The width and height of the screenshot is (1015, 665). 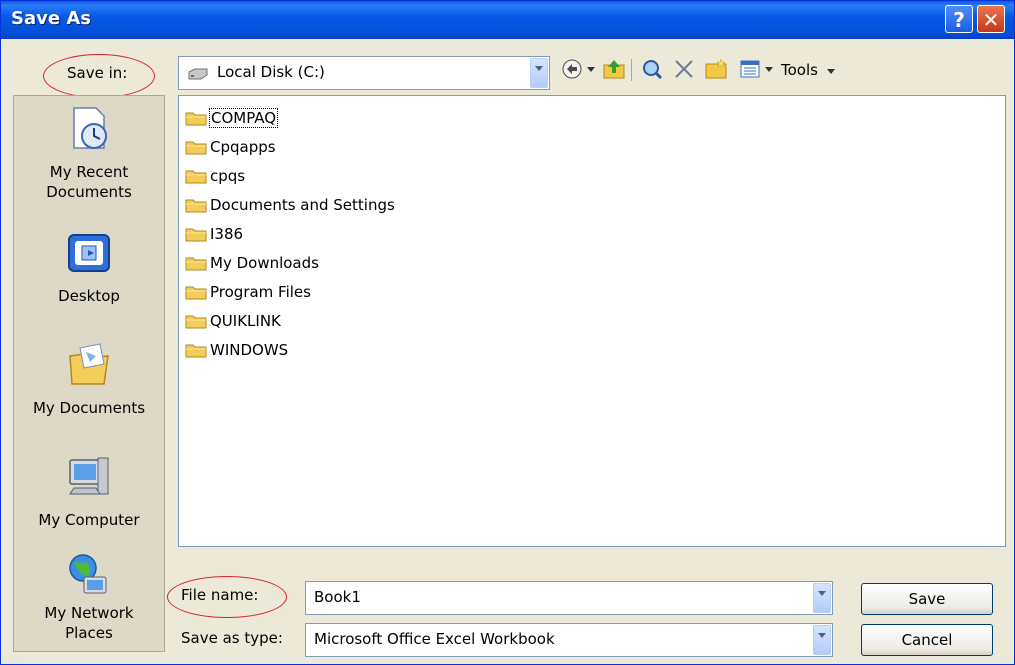 What do you see at coordinates (959, 19) in the screenshot?
I see `help-button: ?` at bounding box center [959, 19].